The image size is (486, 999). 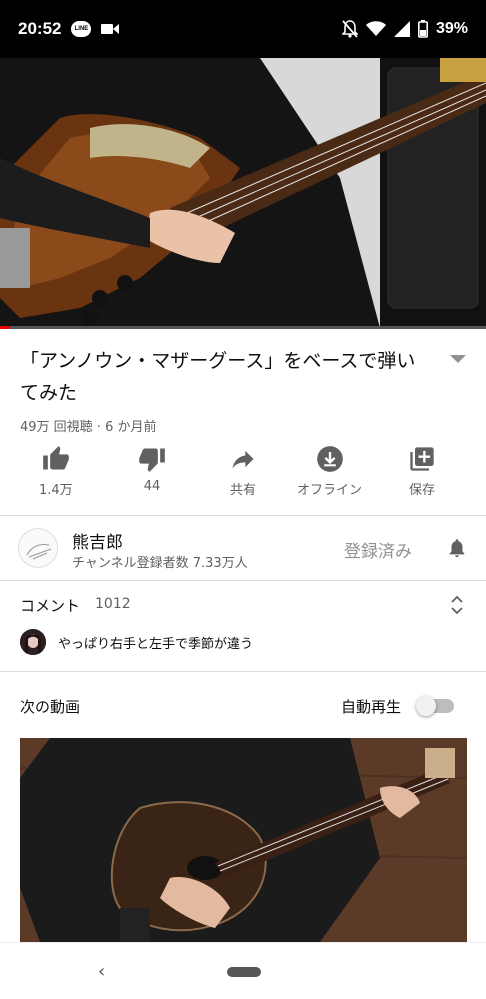 I want to click on system-nav-bar: ‹, so click(x=243, y=970).